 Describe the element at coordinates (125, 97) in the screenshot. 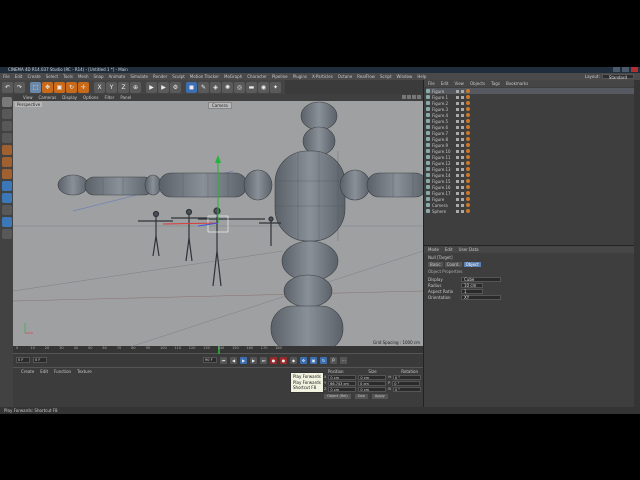

I see `viewport-menu-panel: Panel` at that location.